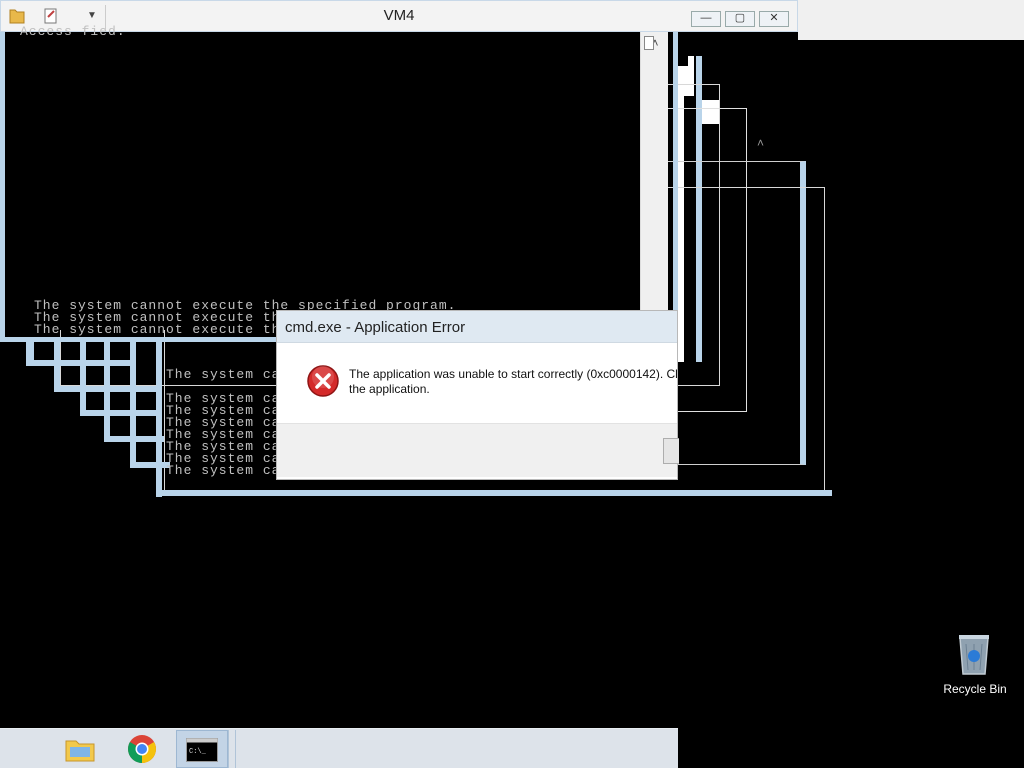 Image resolution: width=1024 pixels, height=768 pixels. Describe the element at coordinates (323, 381) in the screenshot. I see `error-icon` at that location.